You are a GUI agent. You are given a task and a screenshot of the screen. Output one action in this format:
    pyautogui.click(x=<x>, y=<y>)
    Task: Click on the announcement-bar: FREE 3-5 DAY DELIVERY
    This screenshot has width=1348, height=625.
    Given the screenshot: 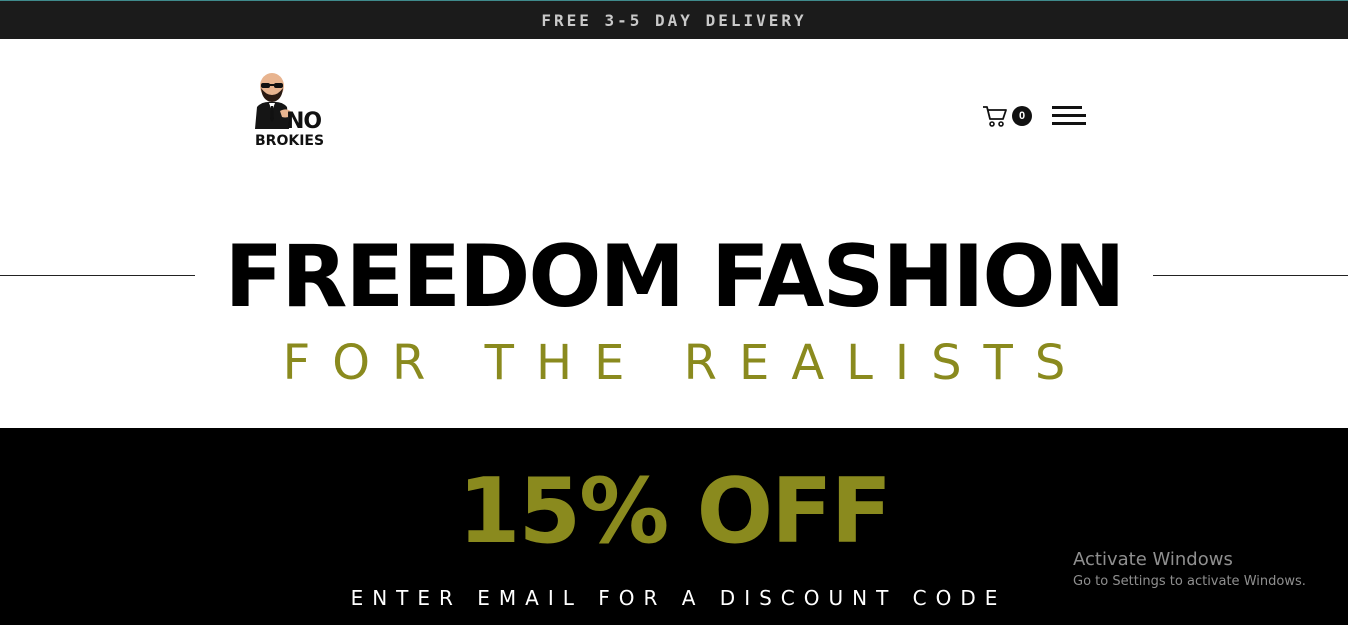 What is the action you would take?
    pyautogui.click(x=674, y=19)
    